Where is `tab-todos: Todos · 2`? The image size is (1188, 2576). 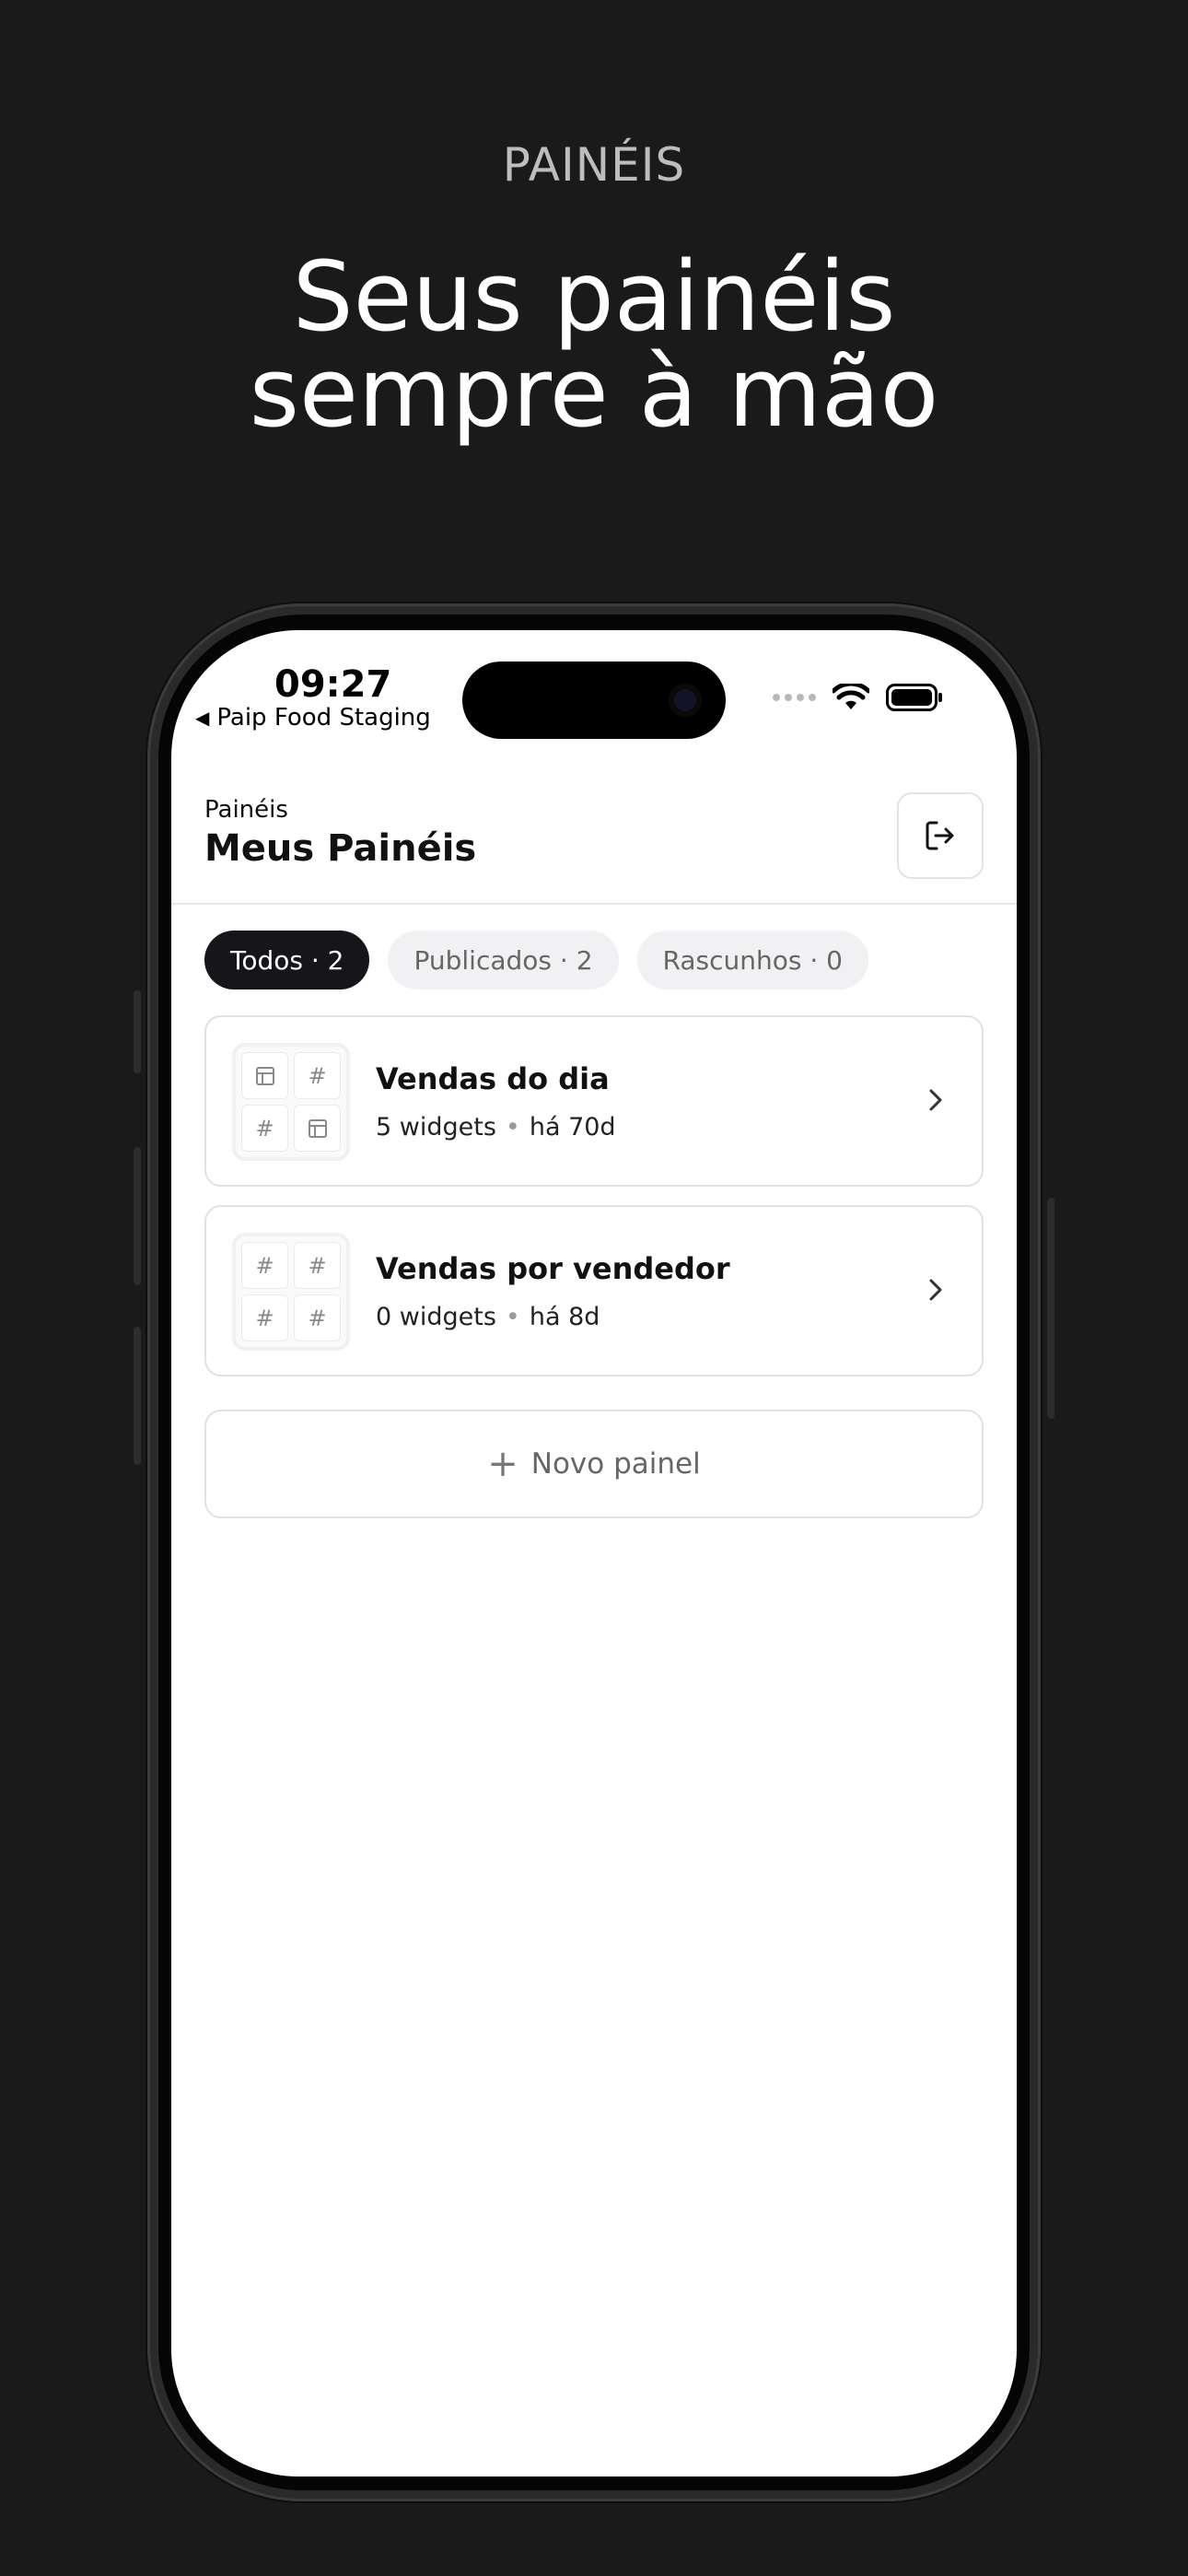
tab-todos: Todos · 2 is located at coordinates (287, 960).